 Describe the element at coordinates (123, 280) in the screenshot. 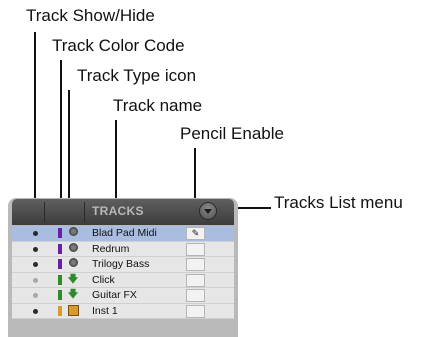

I see `track-row: 🡇 Click` at that location.